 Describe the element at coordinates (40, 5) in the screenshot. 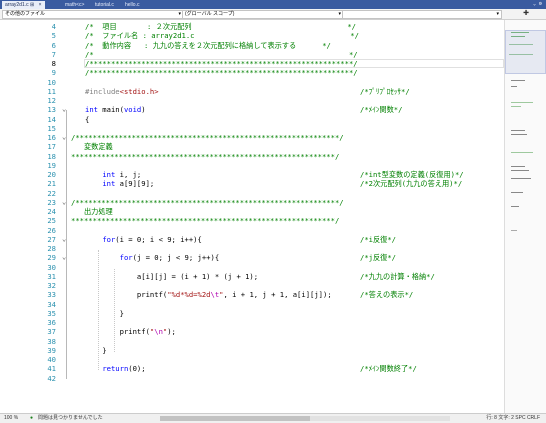

I see `close-icon: ×` at that location.